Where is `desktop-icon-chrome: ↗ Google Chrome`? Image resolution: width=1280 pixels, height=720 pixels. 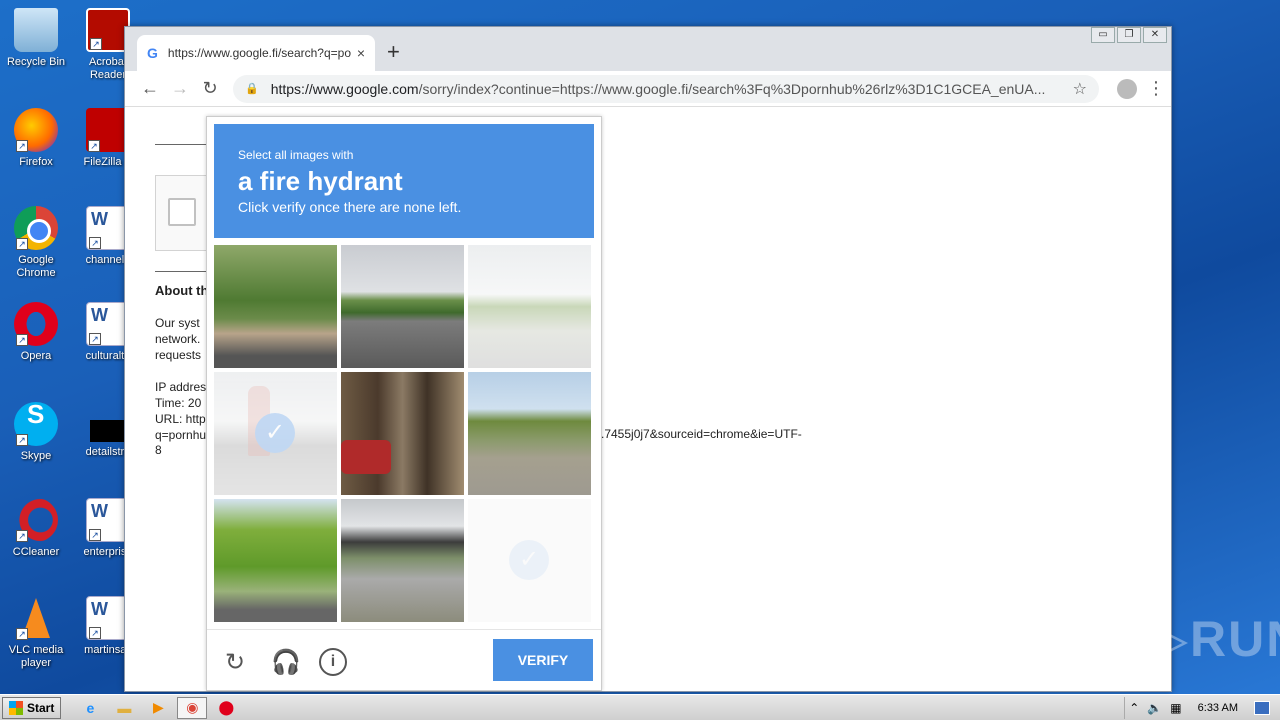
desktop-icon-chrome: ↗ Google Chrome is located at coordinates (36, 243).